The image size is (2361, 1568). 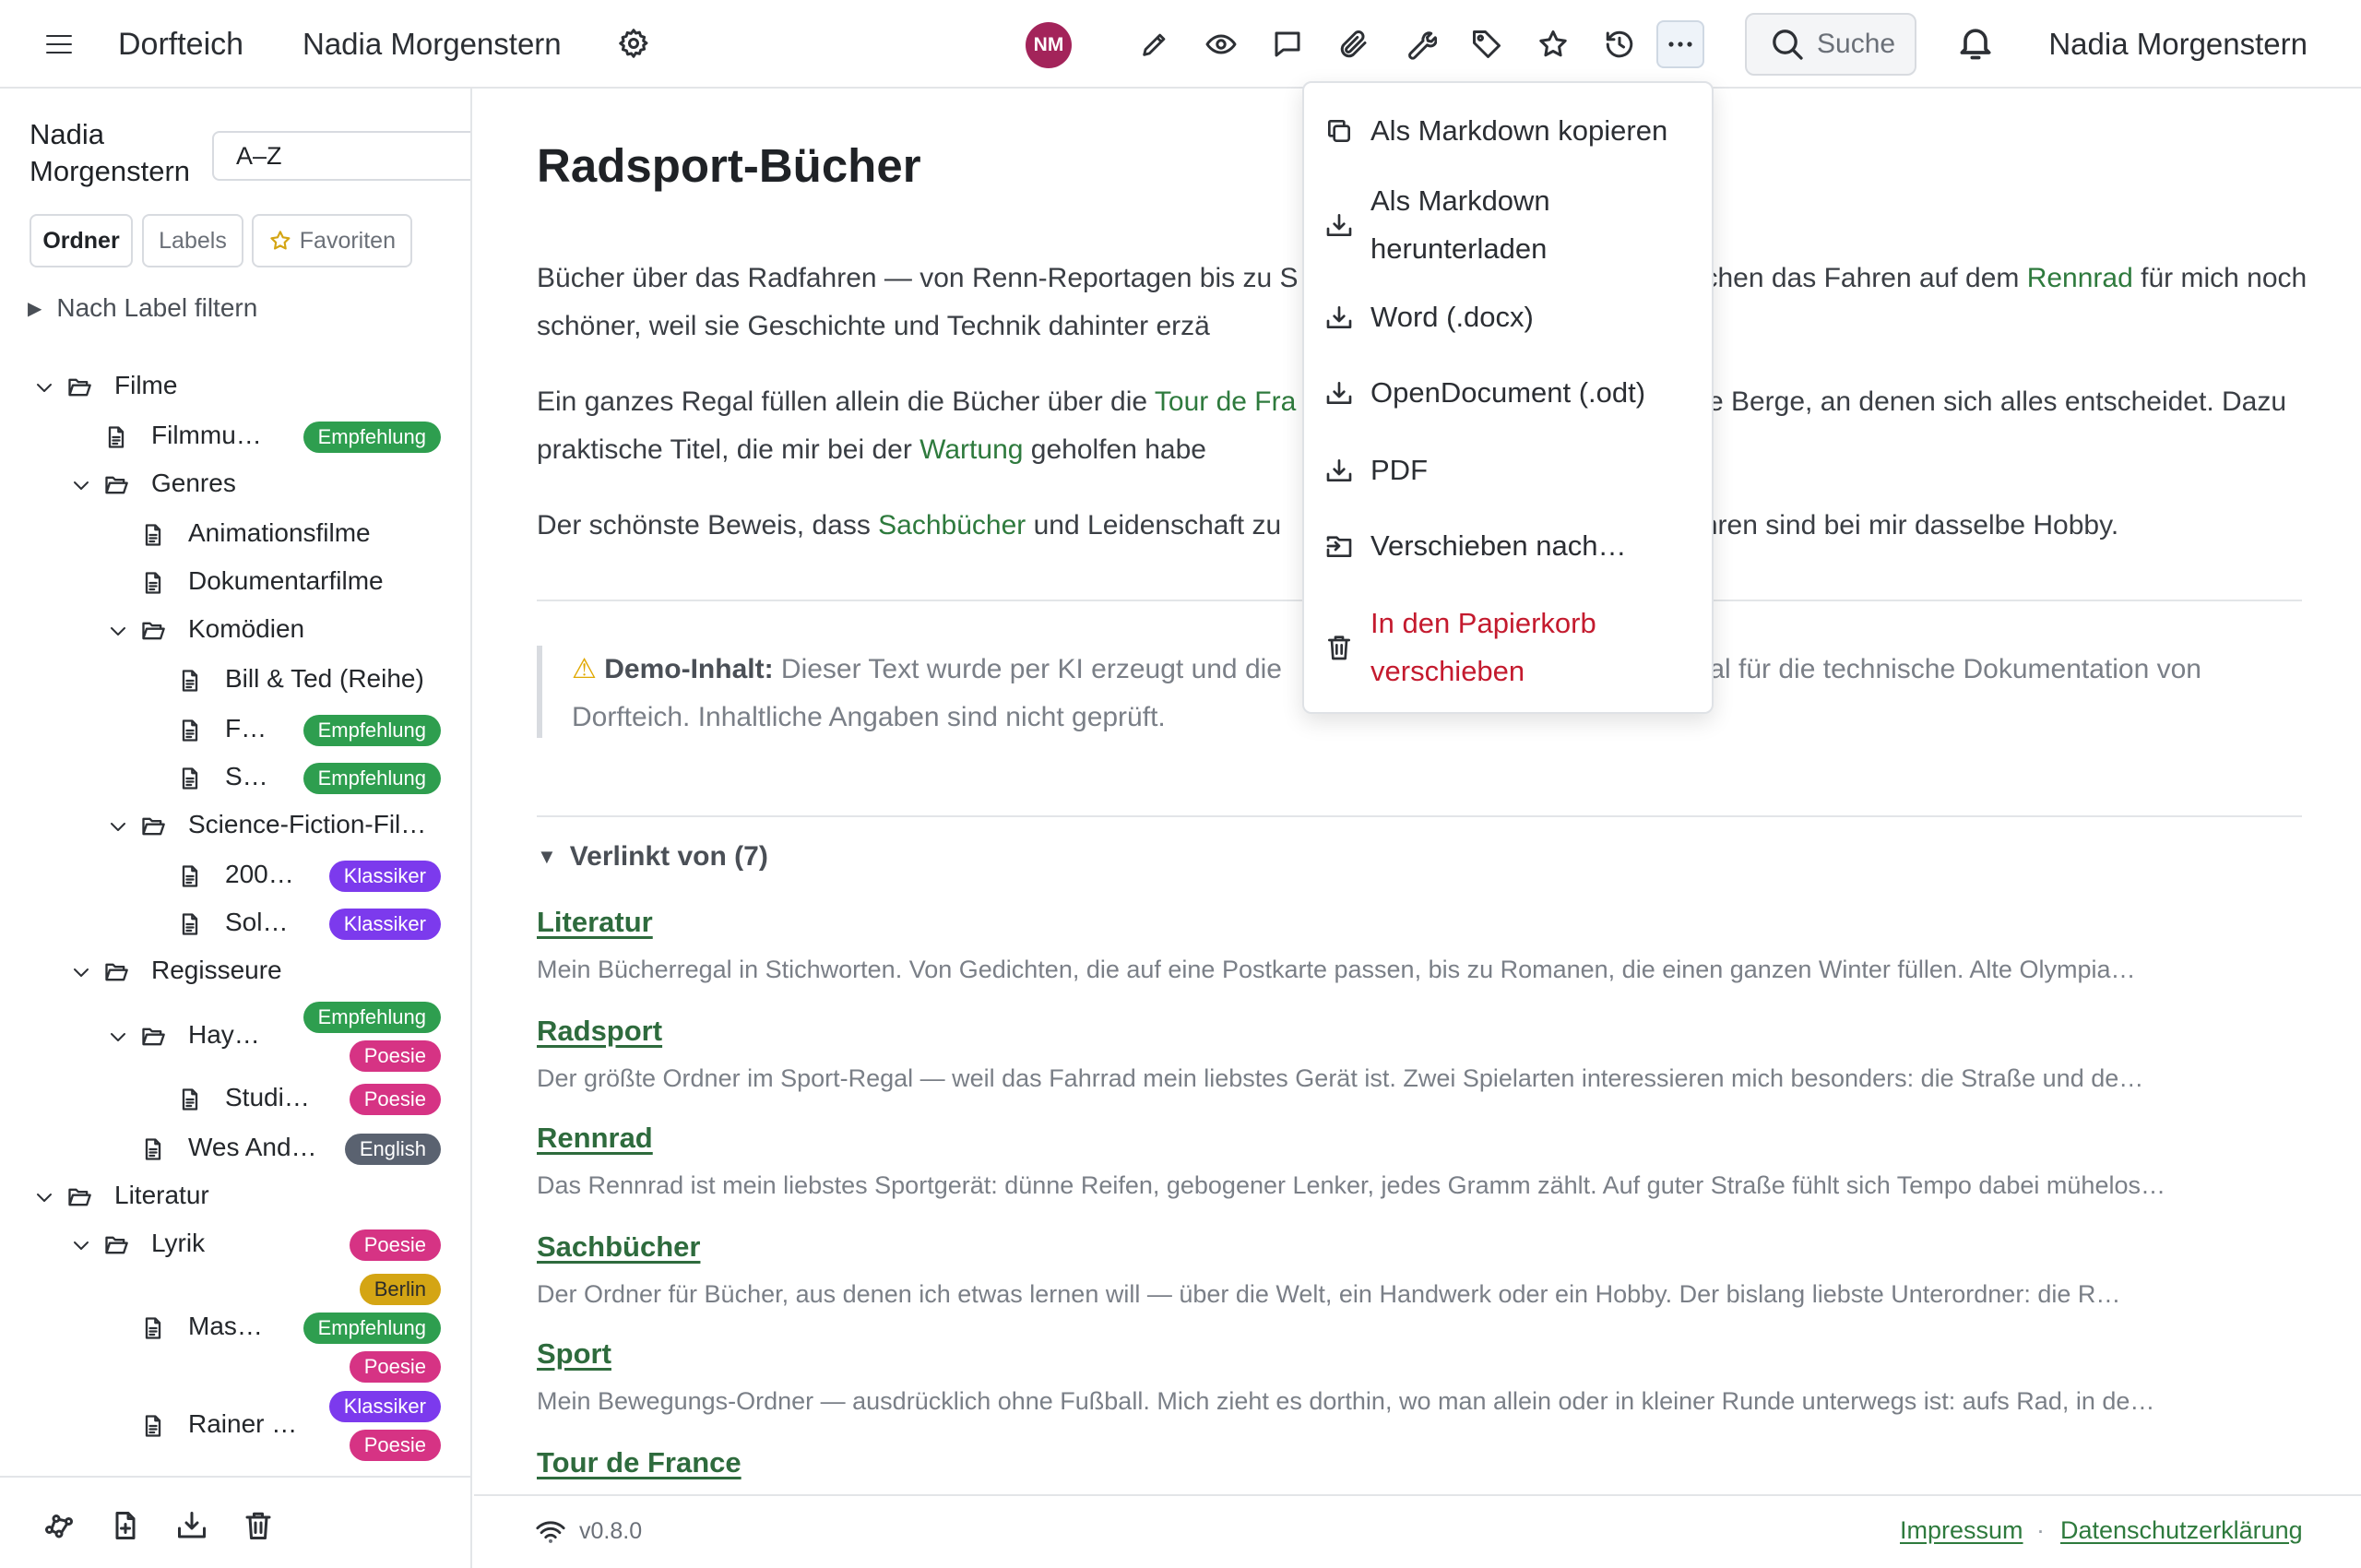 What do you see at coordinates (235, 730) in the screenshot?
I see `tree-page: F… Empfehlung` at bounding box center [235, 730].